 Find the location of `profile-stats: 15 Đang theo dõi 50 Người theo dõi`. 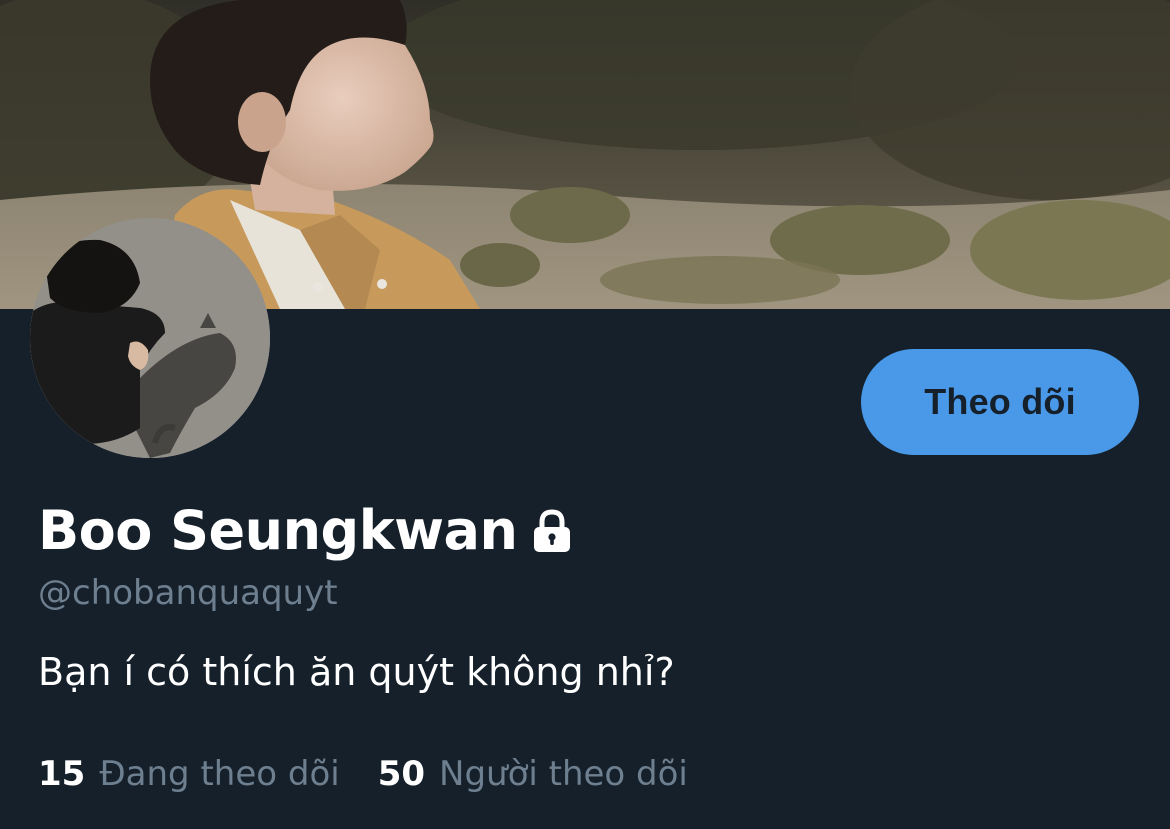

profile-stats: 15 Đang theo dõi 50 Người theo dõi is located at coordinates (363, 774).